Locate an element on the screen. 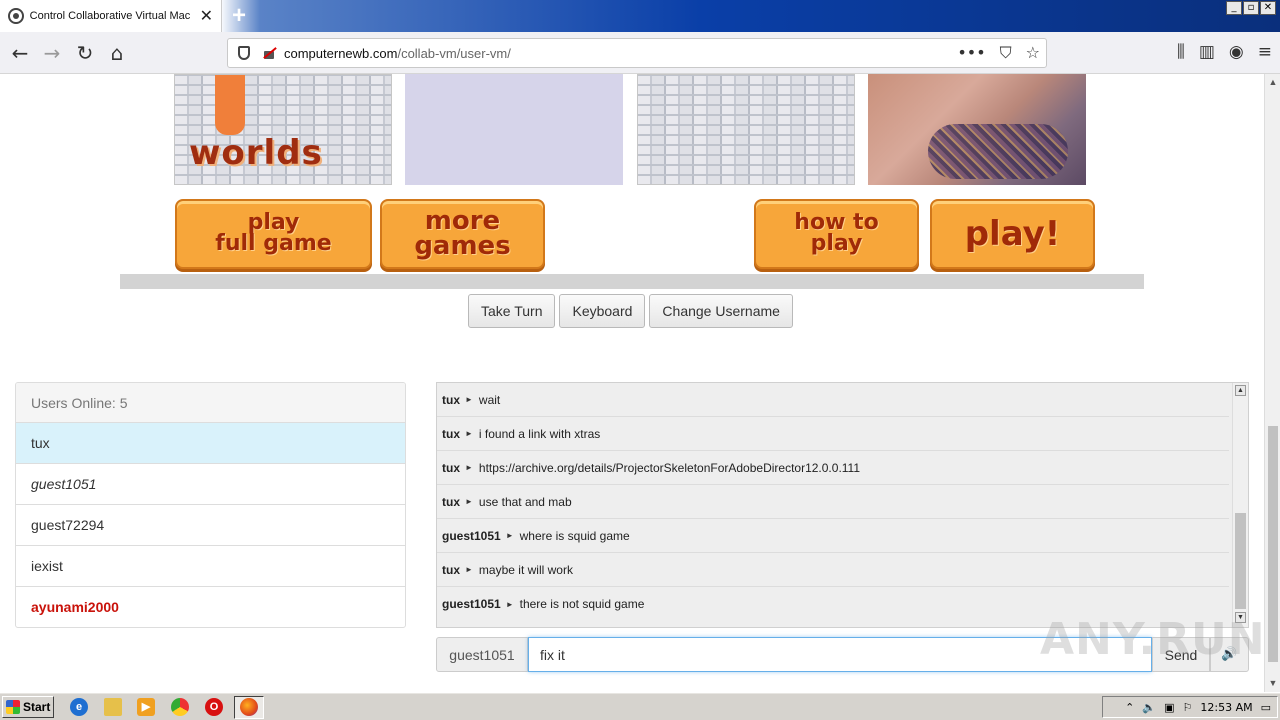 The image size is (1280, 720). tray-volume-icon: 🔈 is located at coordinates (1149, 707).